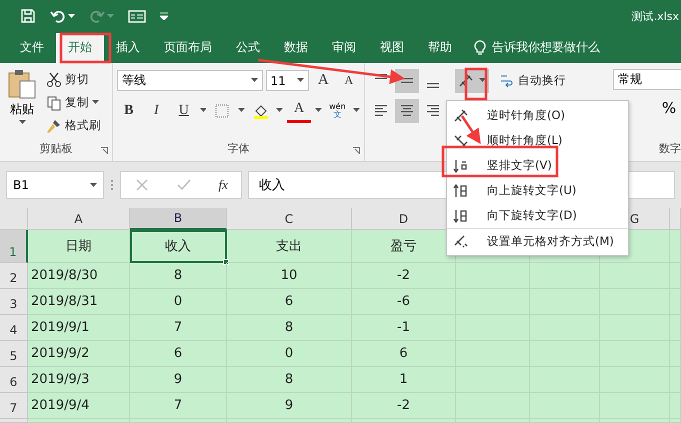  I want to click on table-cell: -6, so click(404, 302).